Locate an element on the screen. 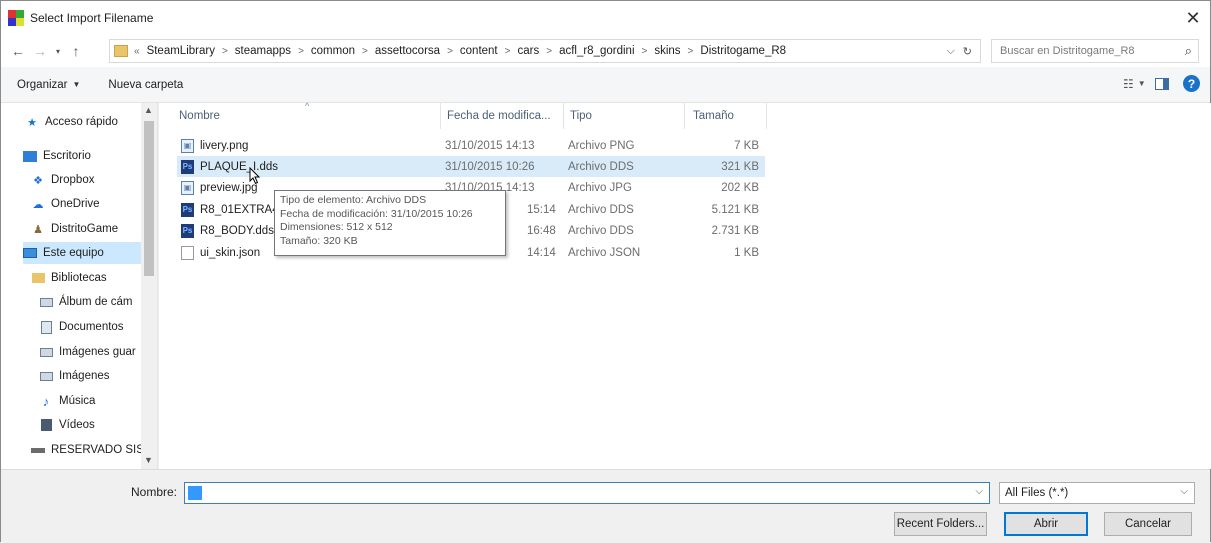 The image size is (1211, 543). forward-icon: → is located at coordinates (40, 51).